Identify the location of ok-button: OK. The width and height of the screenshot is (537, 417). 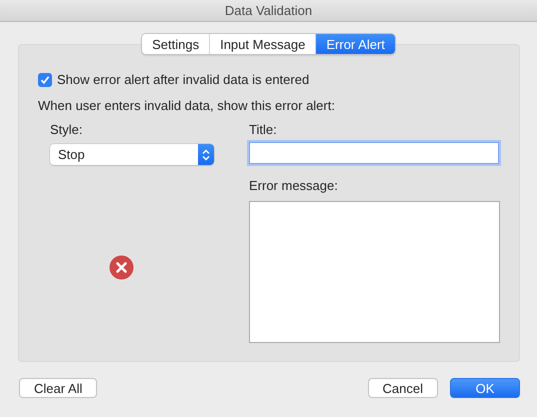
(485, 388).